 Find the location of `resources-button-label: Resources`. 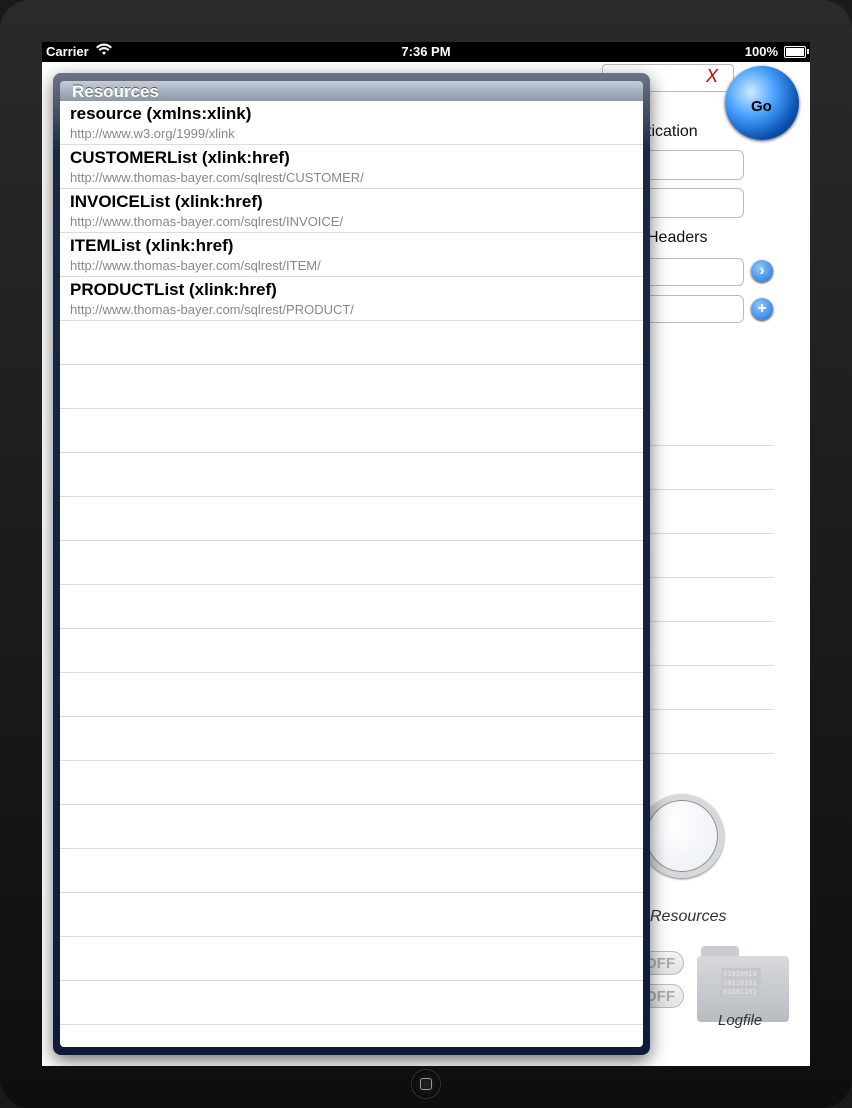

resources-button-label: Resources is located at coordinates (688, 916).